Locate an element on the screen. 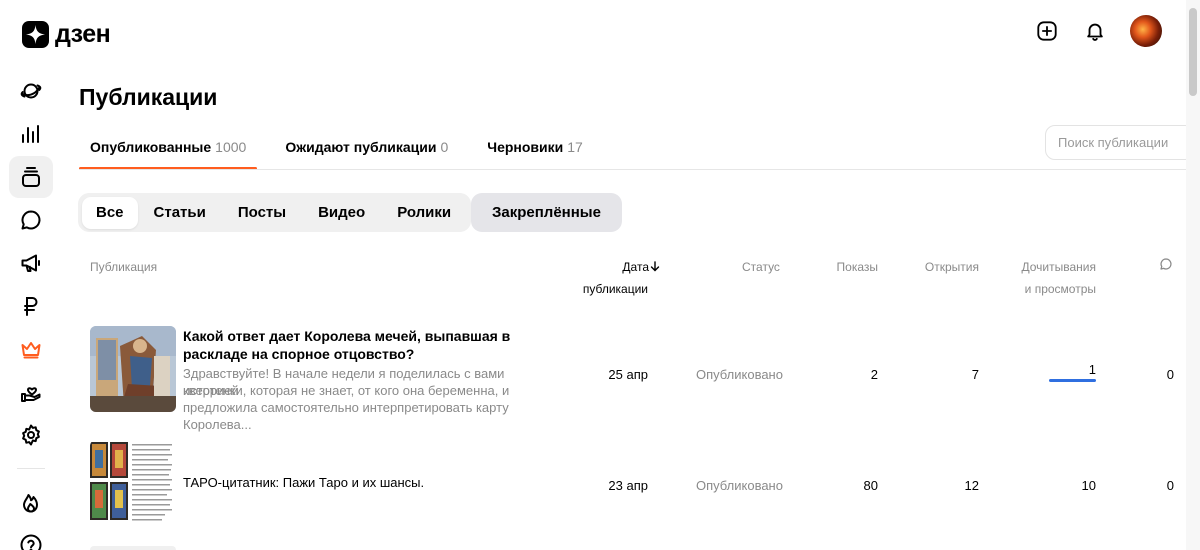 The height and width of the screenshot is (550, 1200). megaphone-icon is located at coordinates (30, 263).